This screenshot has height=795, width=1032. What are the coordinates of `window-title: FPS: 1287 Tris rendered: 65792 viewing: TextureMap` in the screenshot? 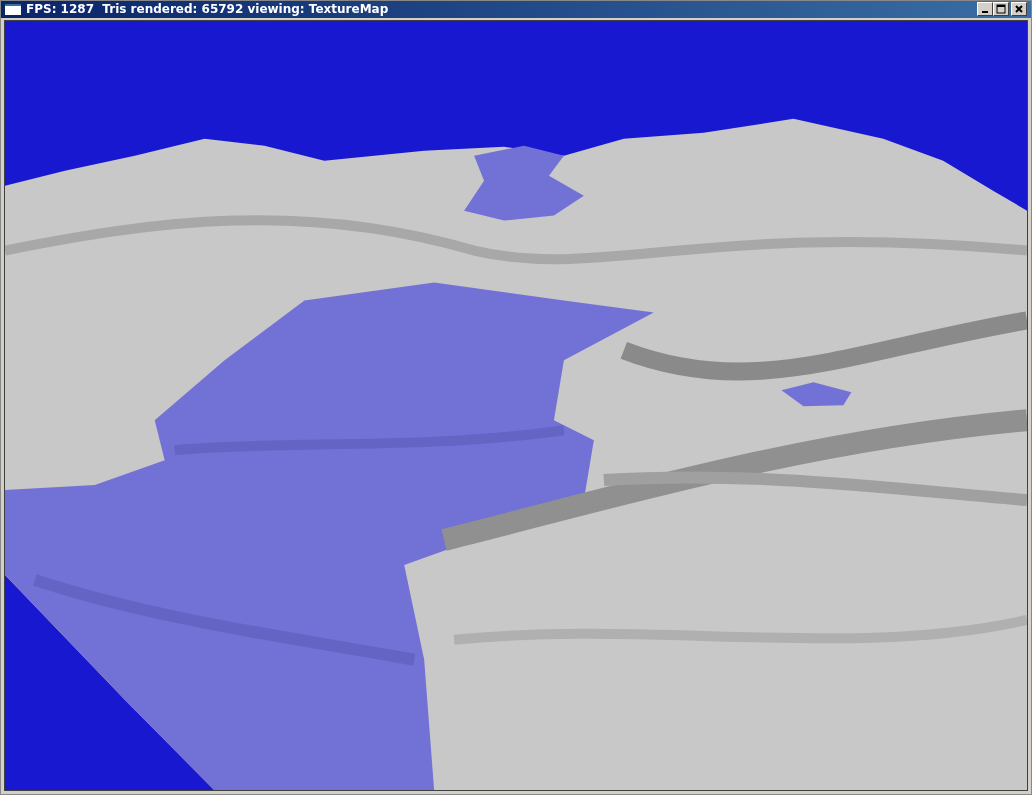 It's located at (208, 9).